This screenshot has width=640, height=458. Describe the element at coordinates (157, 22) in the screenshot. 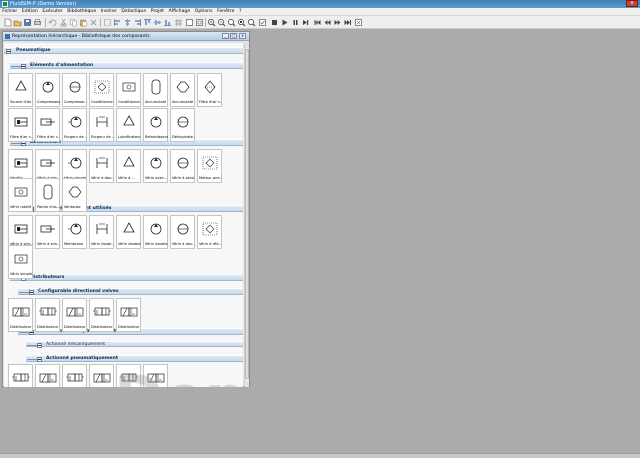

I see `align-middle-icon` at that location.